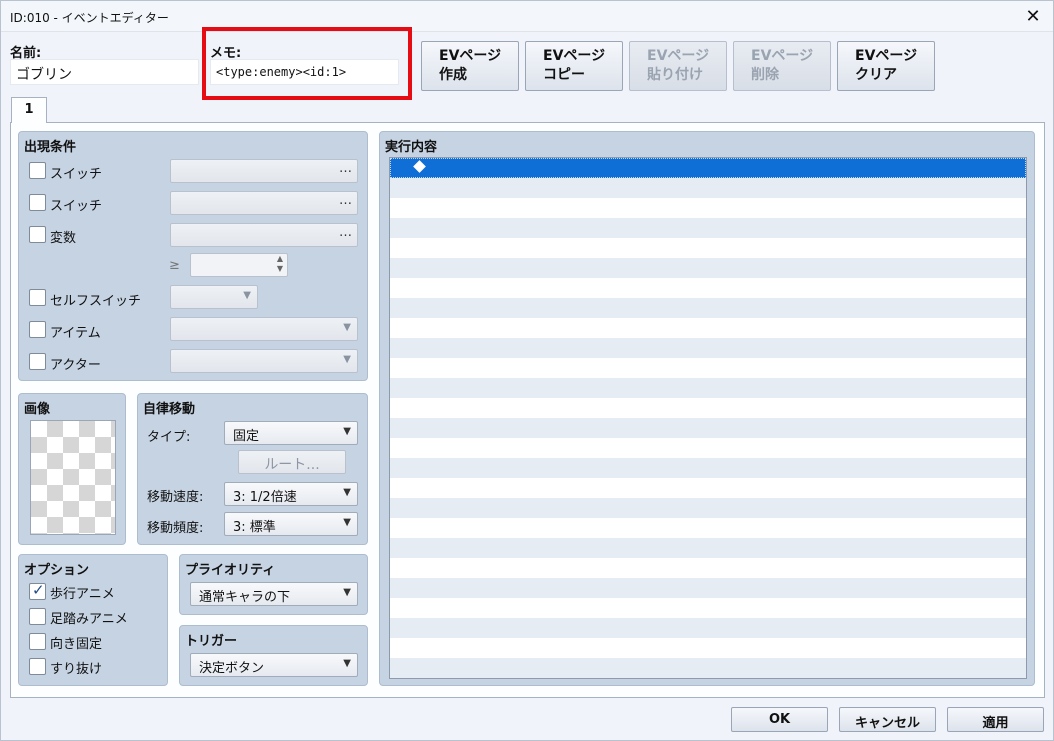  I want to click on through-checkbox, so click(37, 666).